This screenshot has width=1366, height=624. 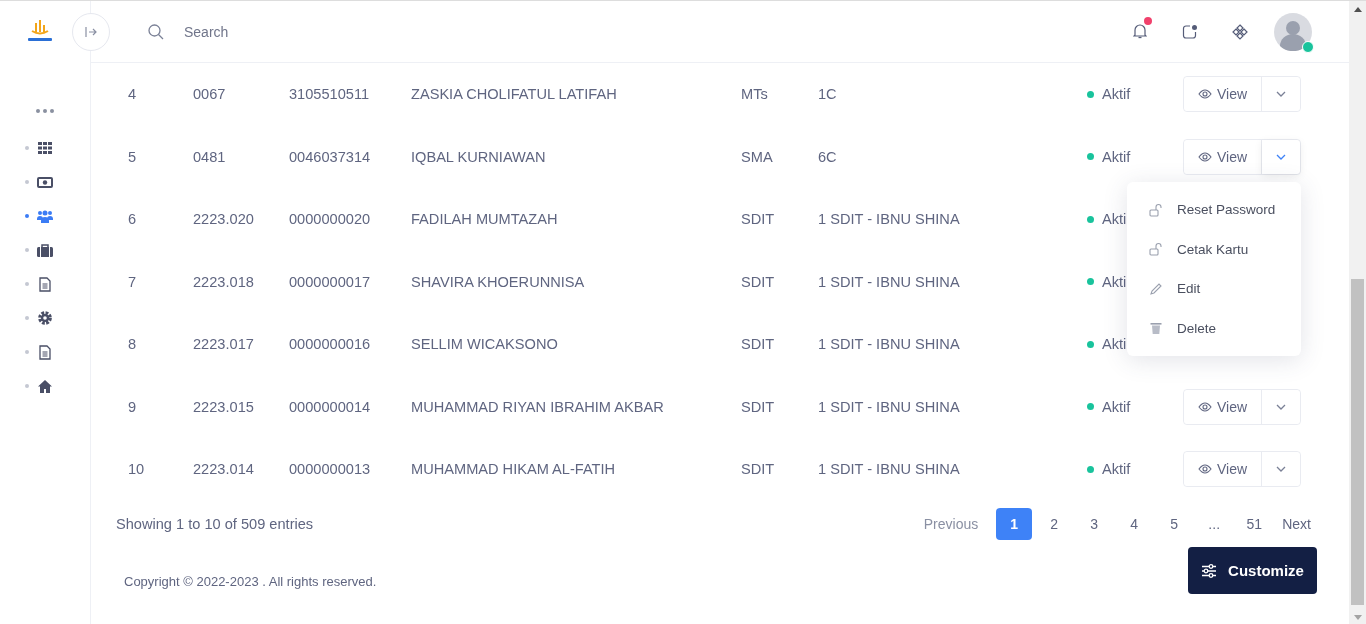 I want to click on student-id-cell-text: 2223.017, so click(x=224, y=344).